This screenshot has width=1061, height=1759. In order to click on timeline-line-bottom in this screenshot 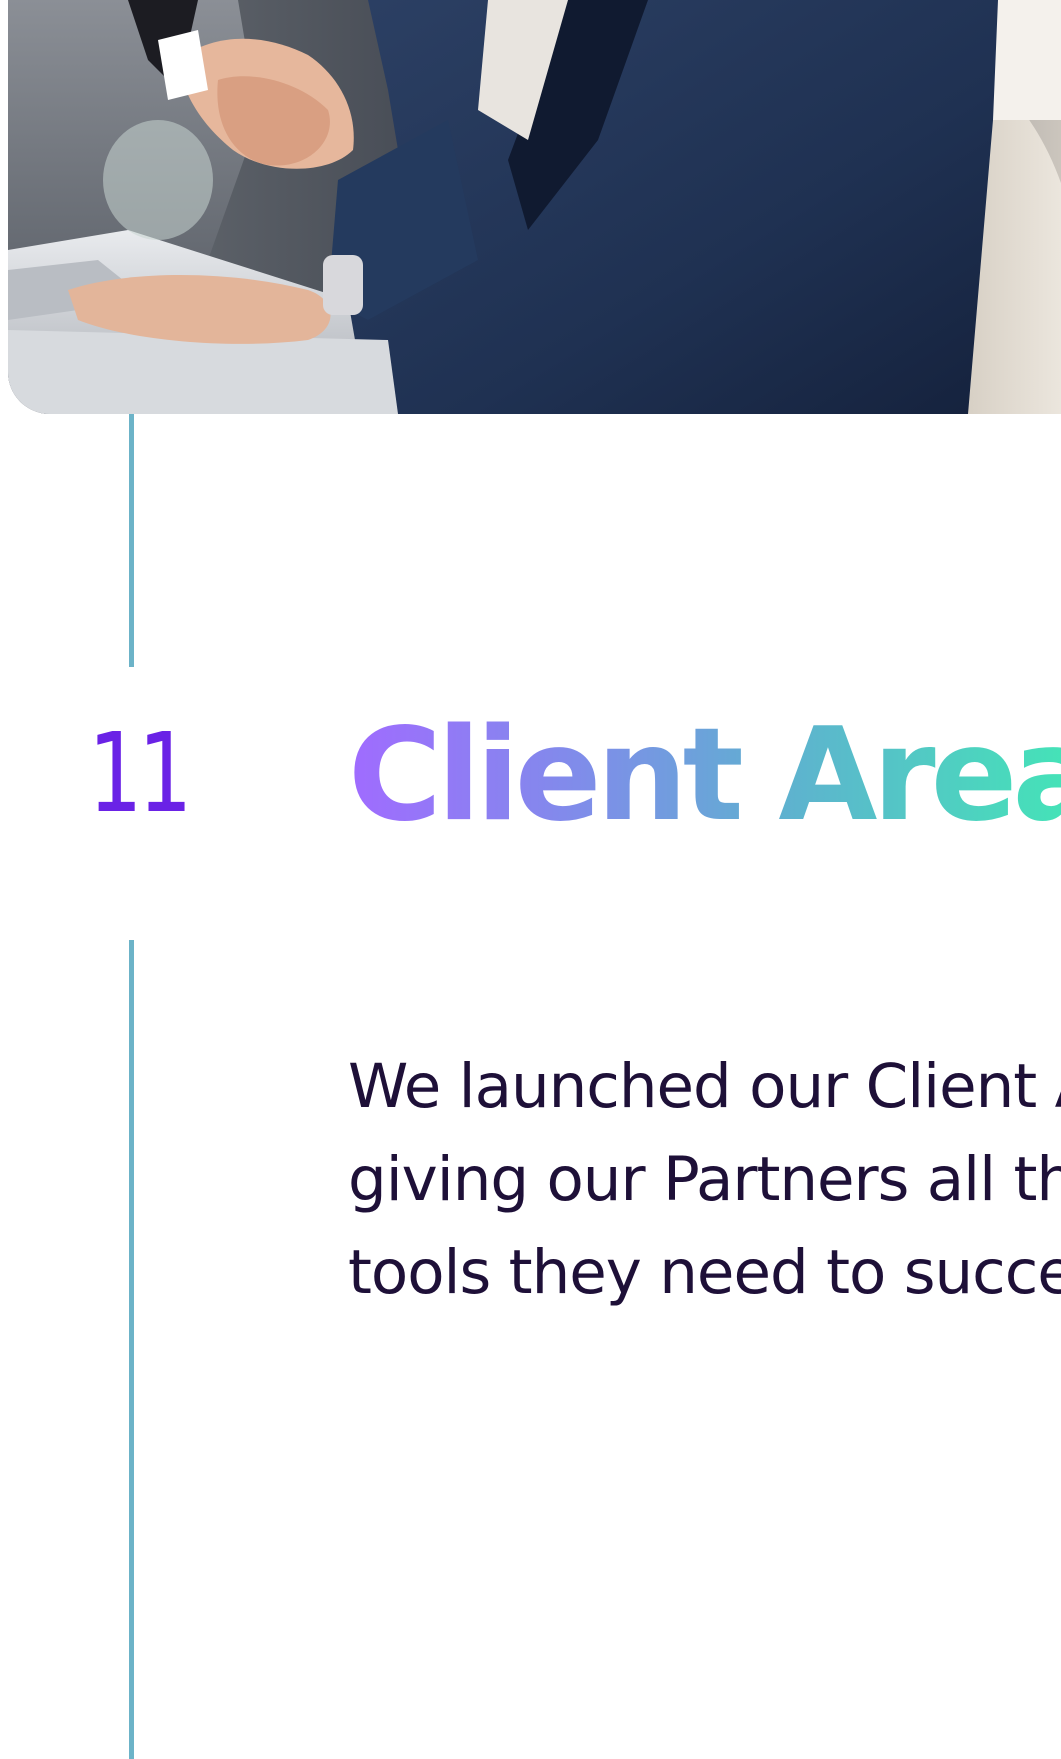, I will do `click(131, 1349)`.